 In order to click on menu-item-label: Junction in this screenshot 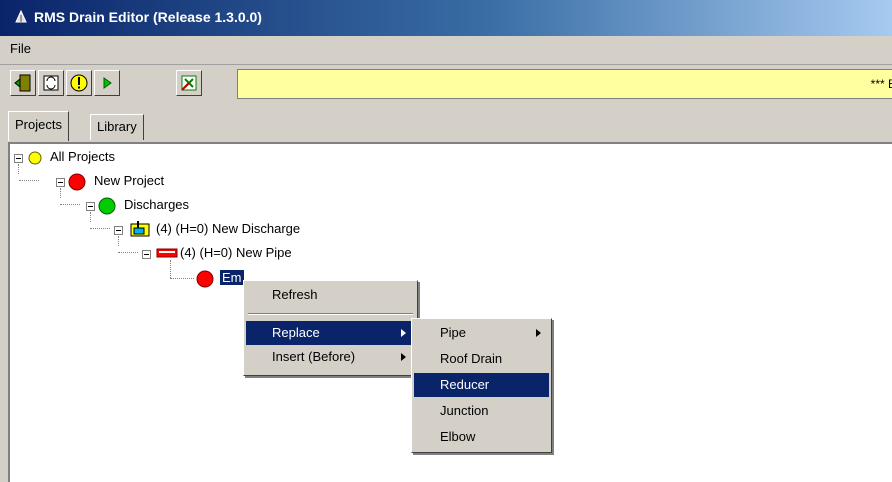, I will do `click(464, 410)`.